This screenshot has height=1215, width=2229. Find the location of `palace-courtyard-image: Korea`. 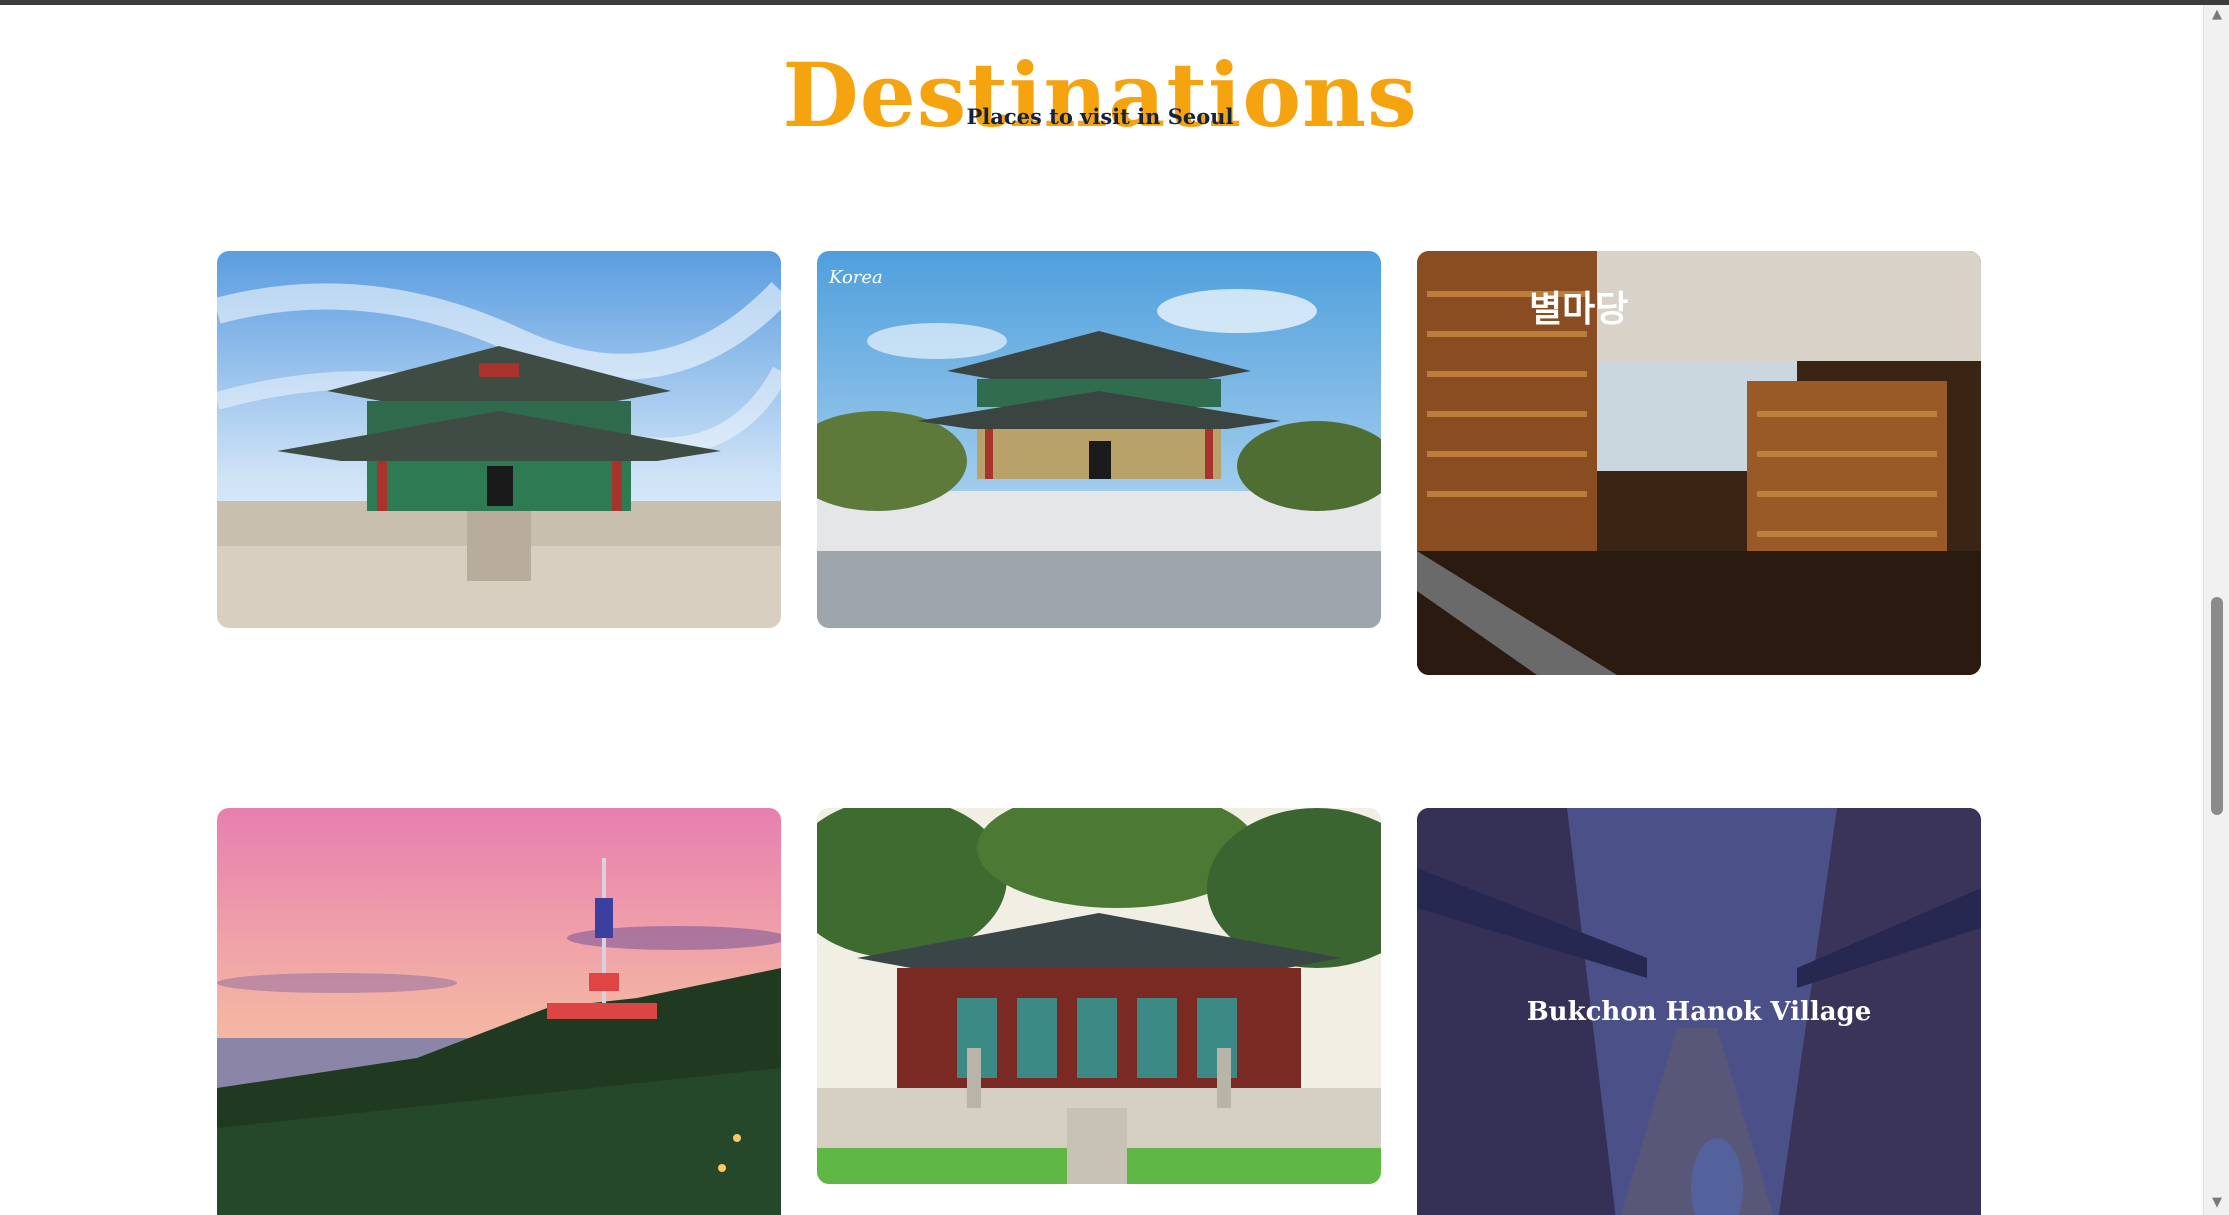

palace-courtyard-image: Korea is located at coordinates (1099, 439).